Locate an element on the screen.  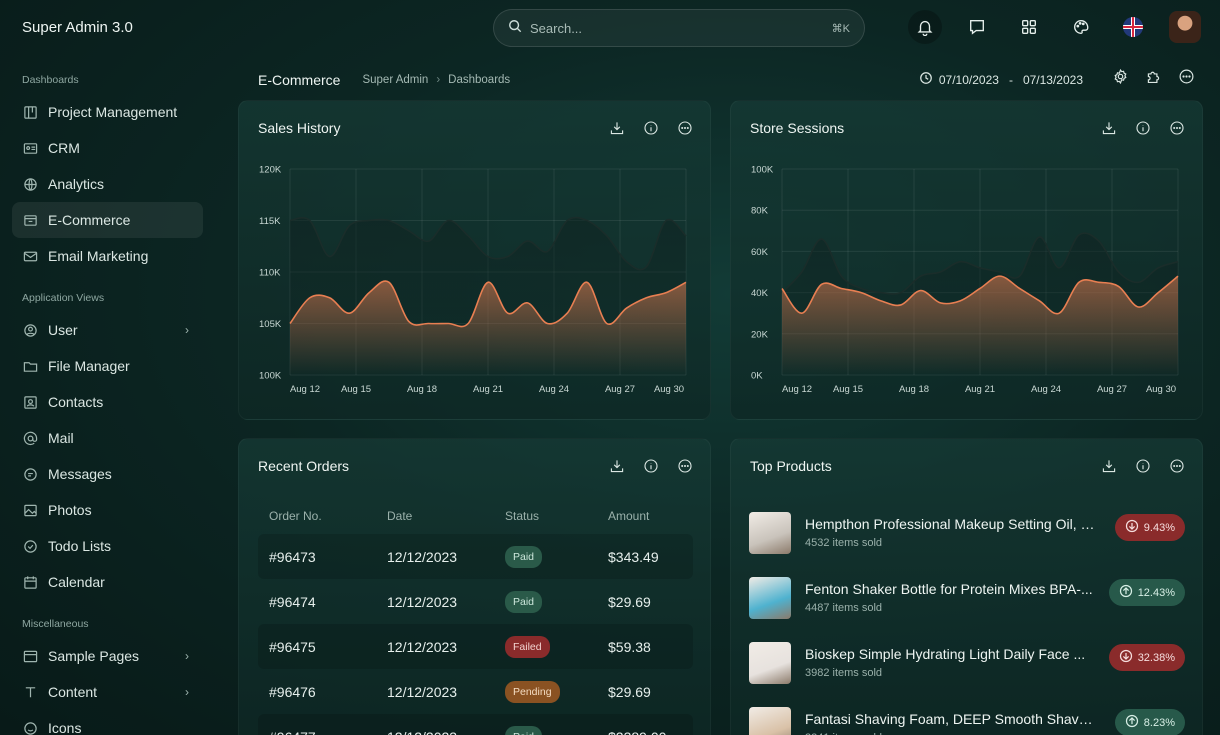
settings-icon is located at coordinates (1120, 79).